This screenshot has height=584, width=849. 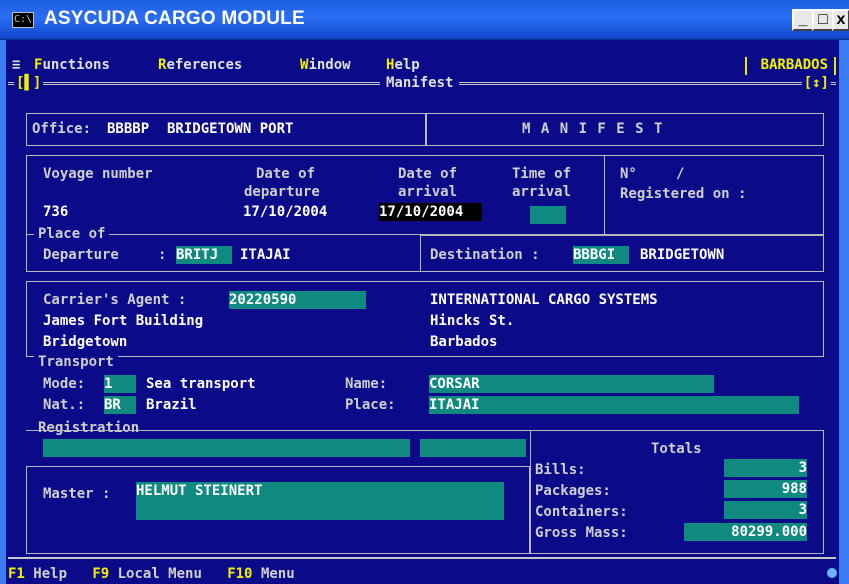 What do you see at coordinates (428, 174) in the screenshot?
I see `arrival-date-label-1: Date of` at bounding box center [428, 174].